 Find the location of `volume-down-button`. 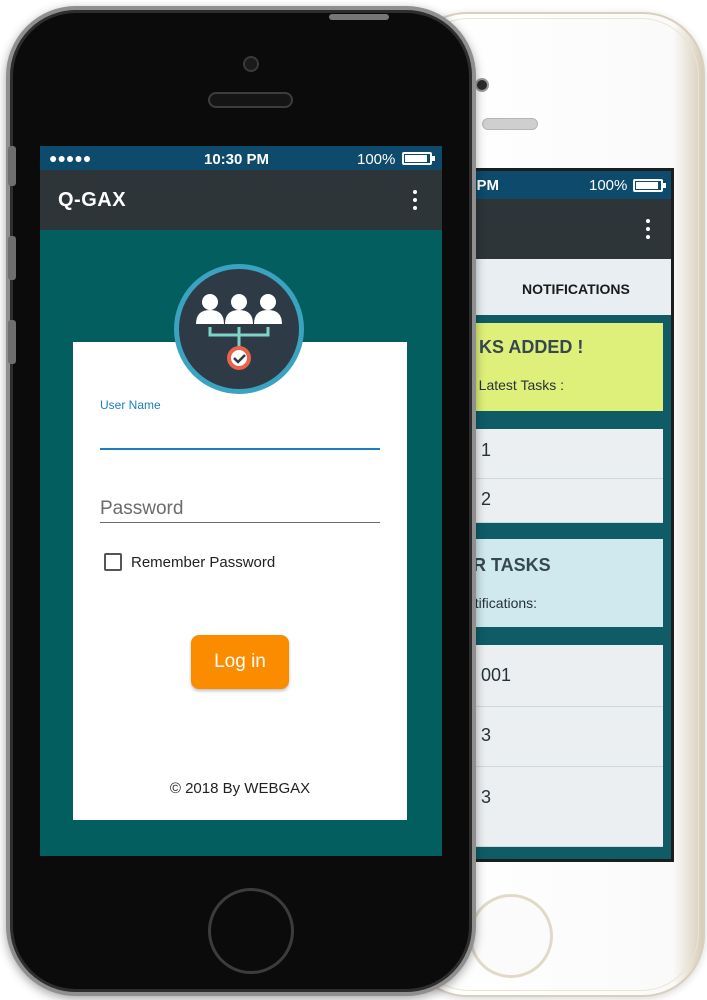

volume-down-button is located at coordinates (12, 342).